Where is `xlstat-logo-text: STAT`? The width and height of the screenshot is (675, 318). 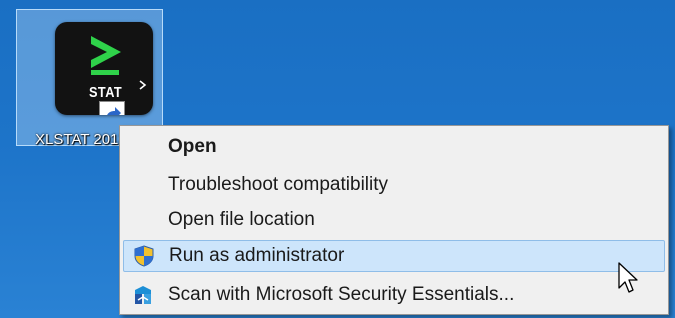
xlstat-logo-text: STAT is located at coordinates (106, 92).